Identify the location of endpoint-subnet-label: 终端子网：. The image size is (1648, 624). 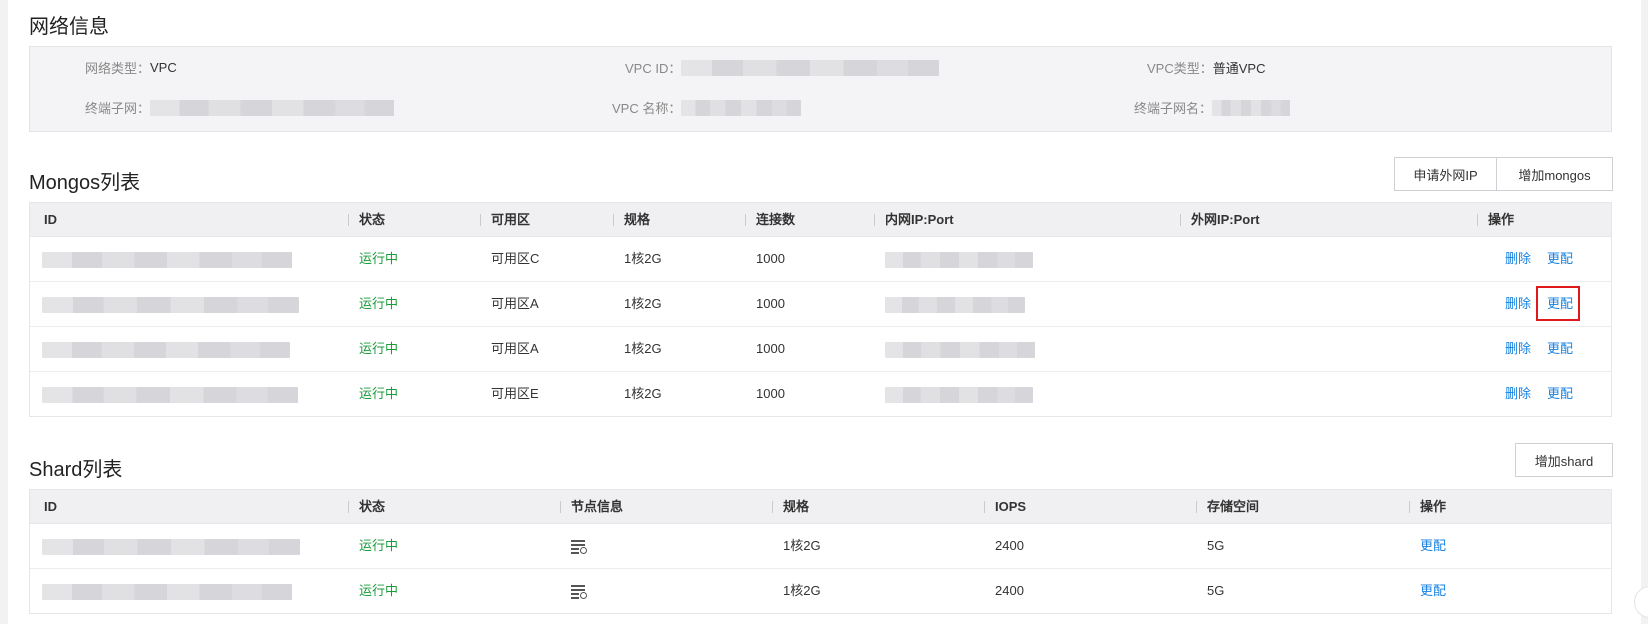
(118, 108).